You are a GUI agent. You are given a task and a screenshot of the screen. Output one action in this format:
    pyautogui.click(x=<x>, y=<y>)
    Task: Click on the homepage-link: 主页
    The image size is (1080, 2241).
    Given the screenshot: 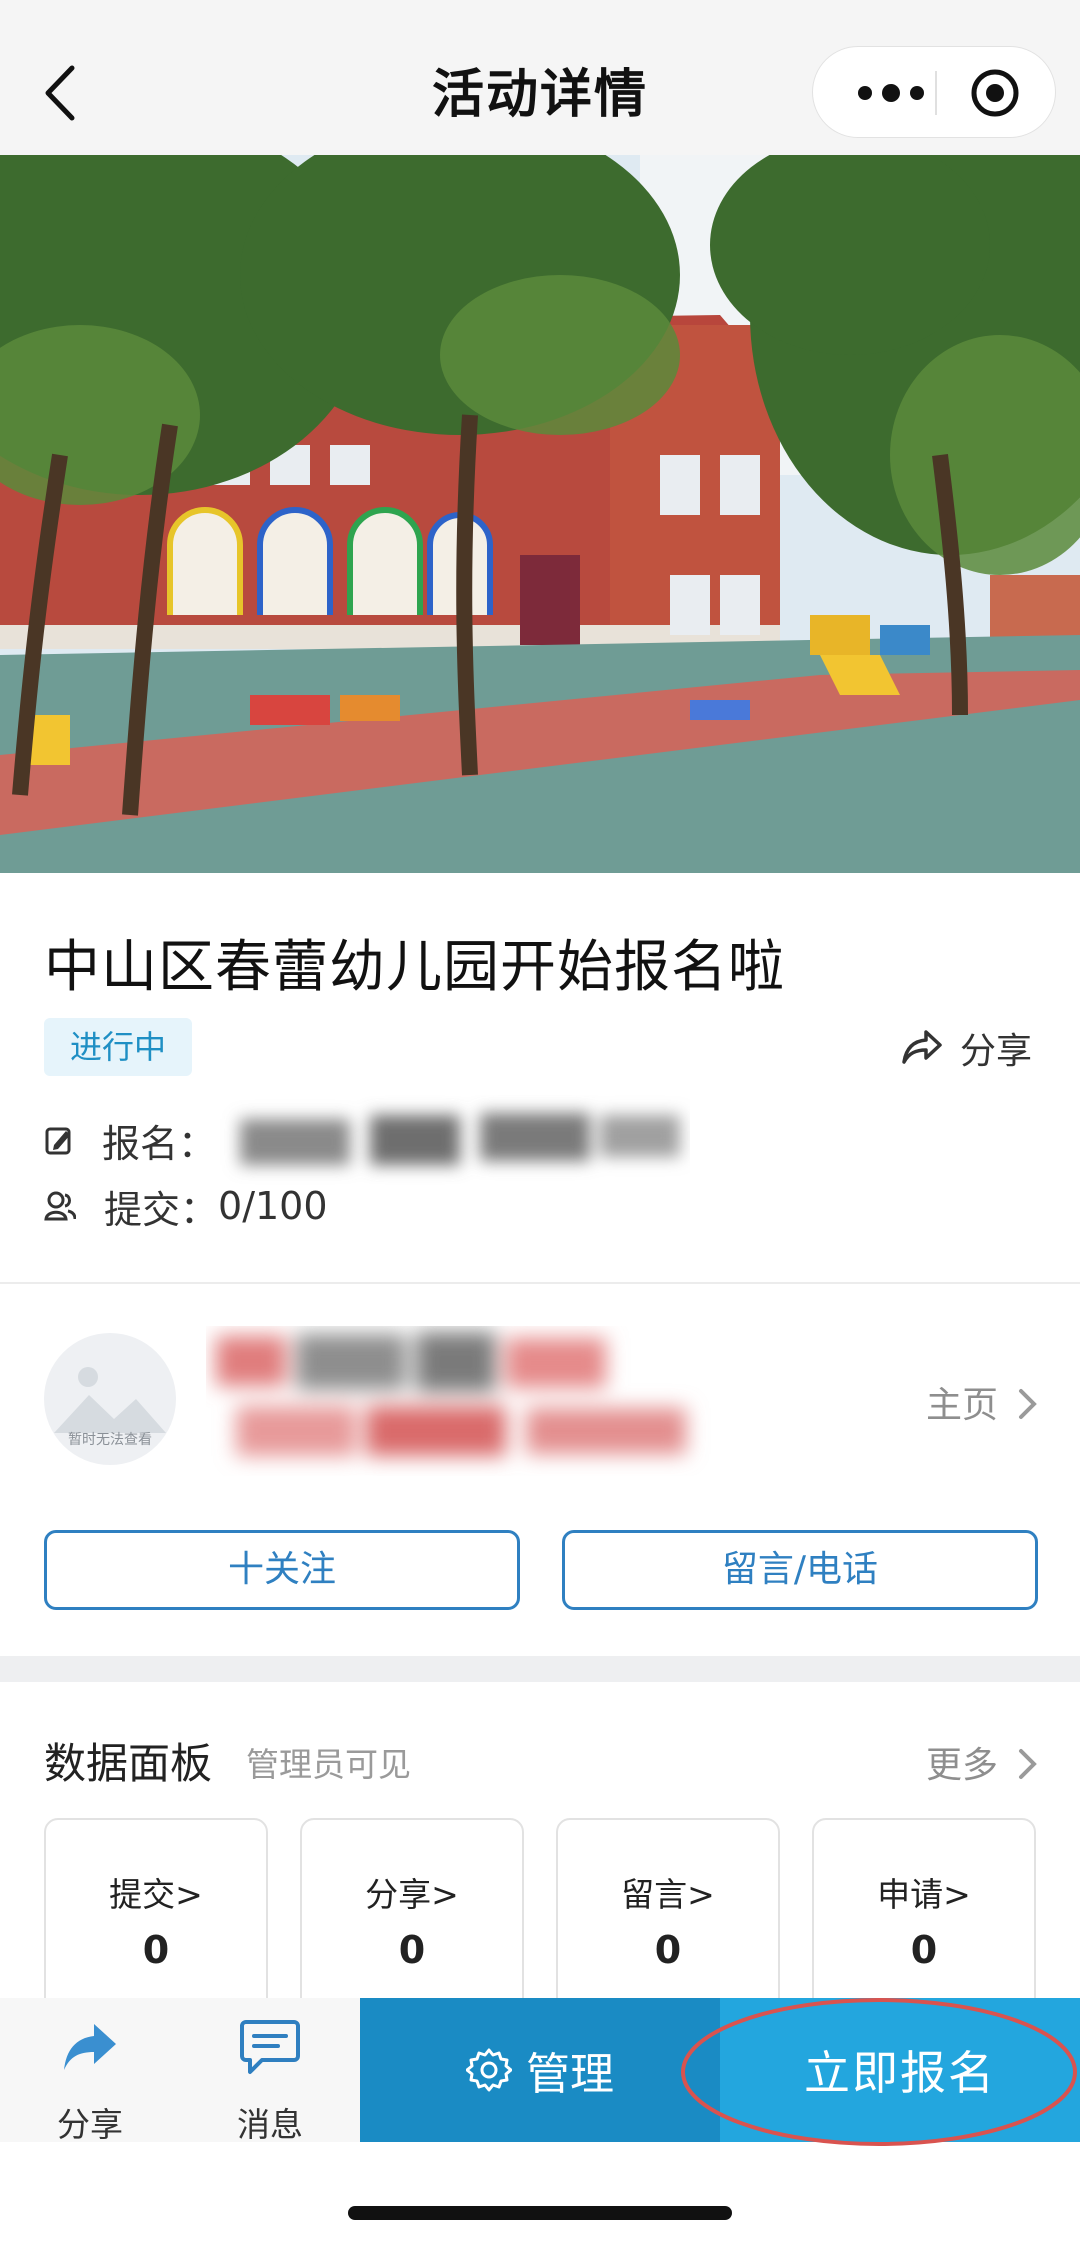 What is the action you would take?
    pyautogui.click(x=982, y=1402)
    